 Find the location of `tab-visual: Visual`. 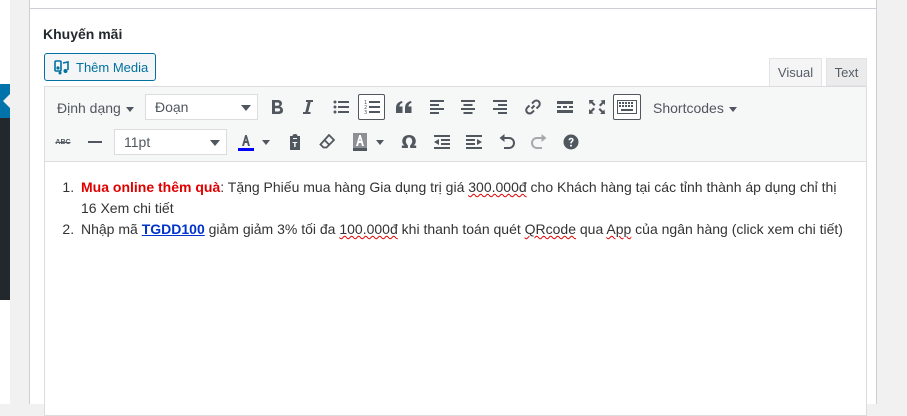

tab-visual: Visual is located at coordinates (795, 72).